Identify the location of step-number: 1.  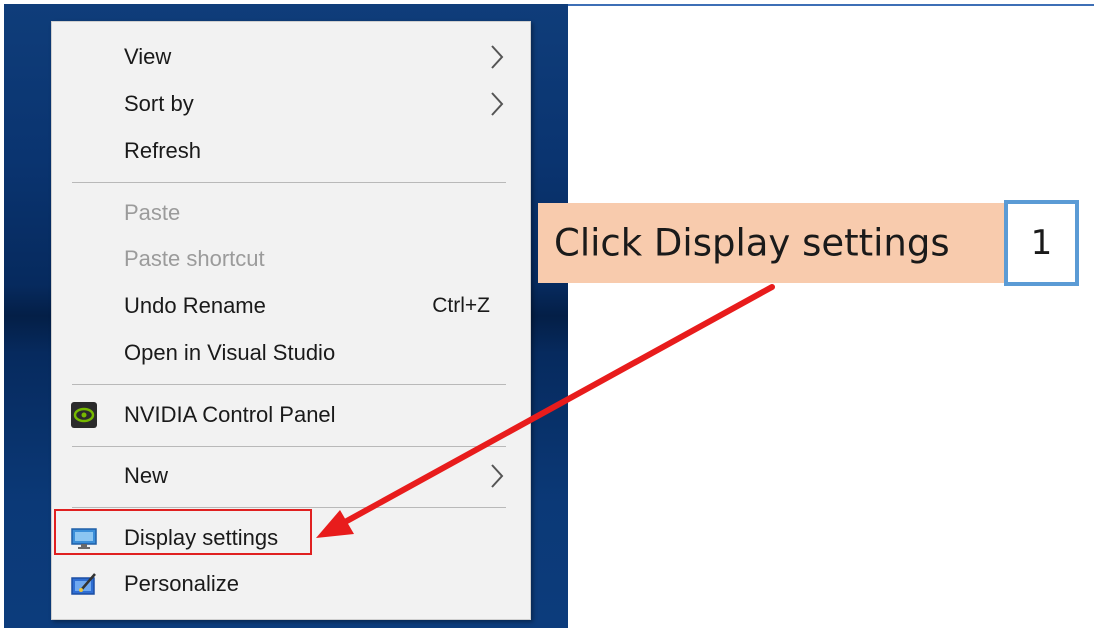
(1041, 243).